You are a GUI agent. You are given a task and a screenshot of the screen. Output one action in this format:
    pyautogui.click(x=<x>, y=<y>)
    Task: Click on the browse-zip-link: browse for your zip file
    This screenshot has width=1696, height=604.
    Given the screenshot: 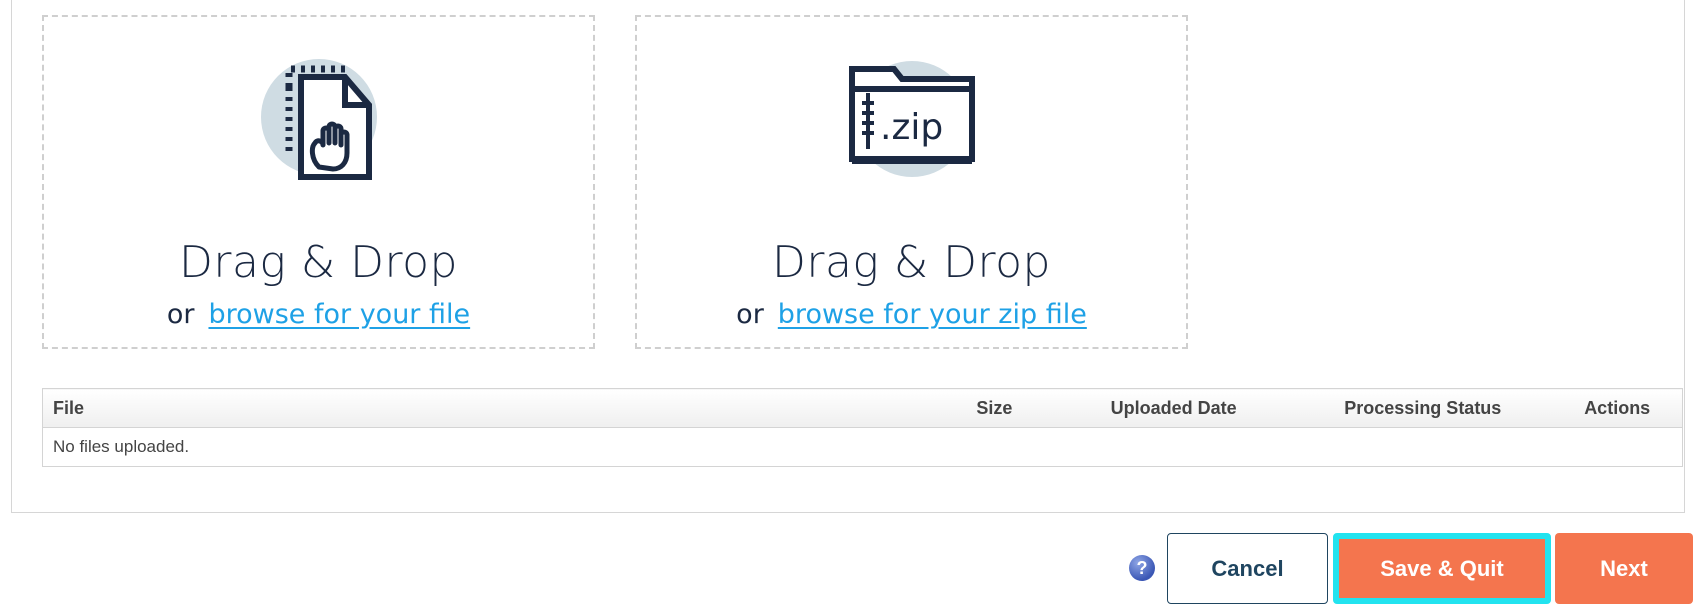 What is the action you would take?
    pyautogui.click(x=932, y=314)
    